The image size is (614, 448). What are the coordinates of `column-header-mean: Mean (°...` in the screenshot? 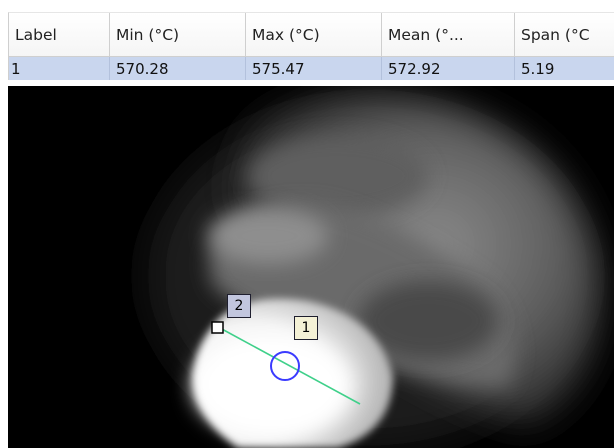 It's located at (448, 34).